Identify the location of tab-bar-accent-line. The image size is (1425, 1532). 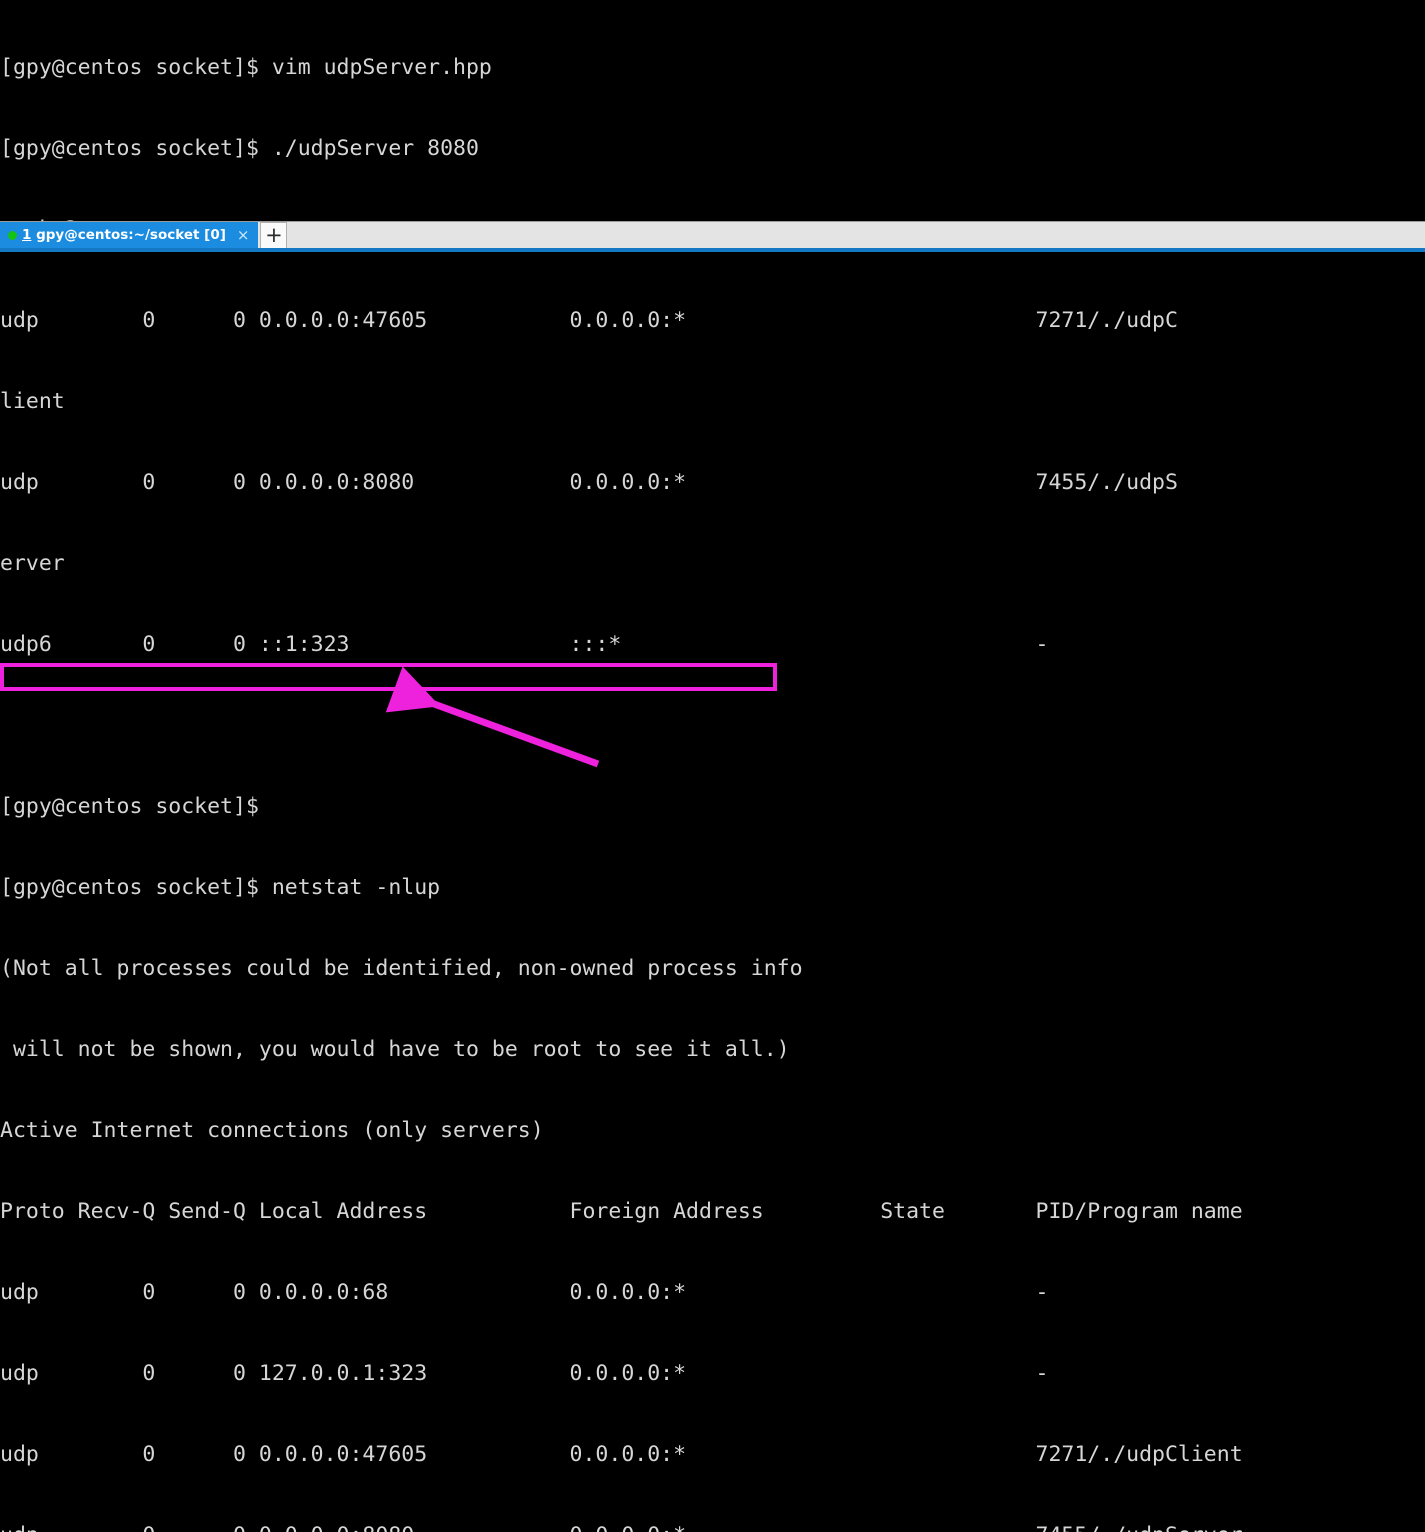
(712, 250).